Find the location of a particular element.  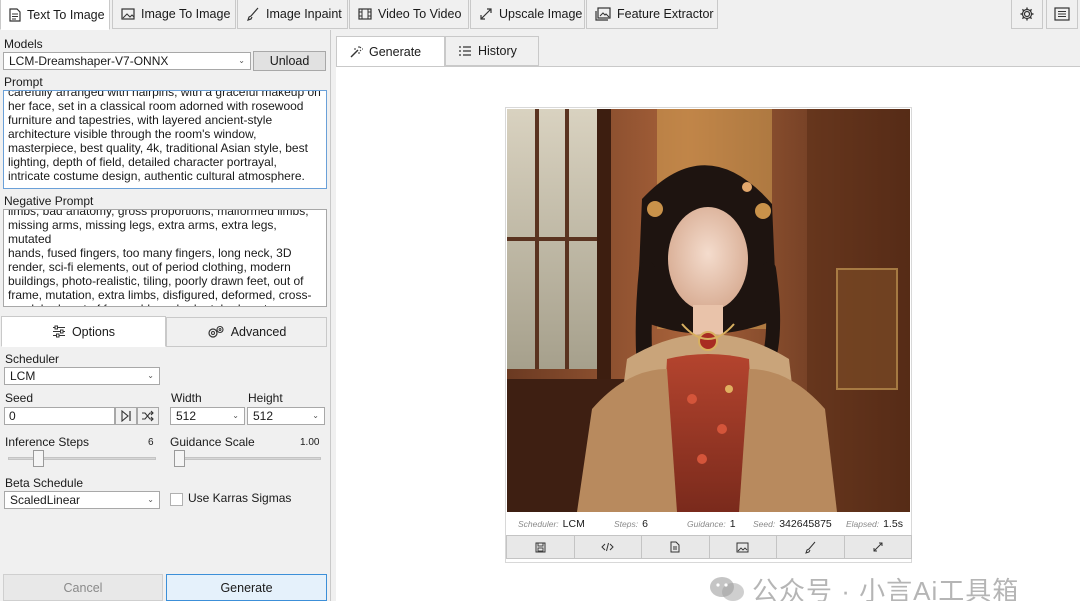

meta-steps-value: 6 is located at coordinates (645, 524).